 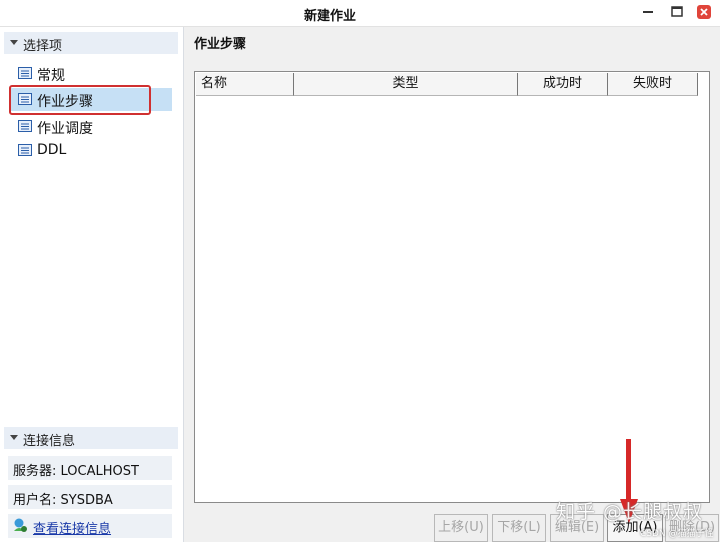 I want to click on server-label: 服务器: LOCALHOST, so click(x=76, y=471).